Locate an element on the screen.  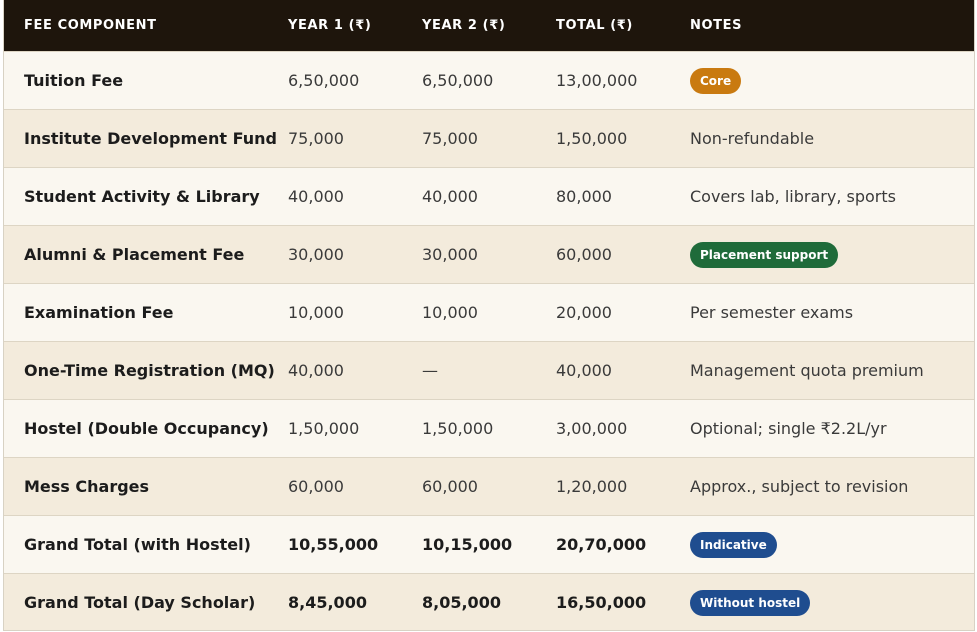
total-cell: 1,20,000 is located at coordinates (592, 486).